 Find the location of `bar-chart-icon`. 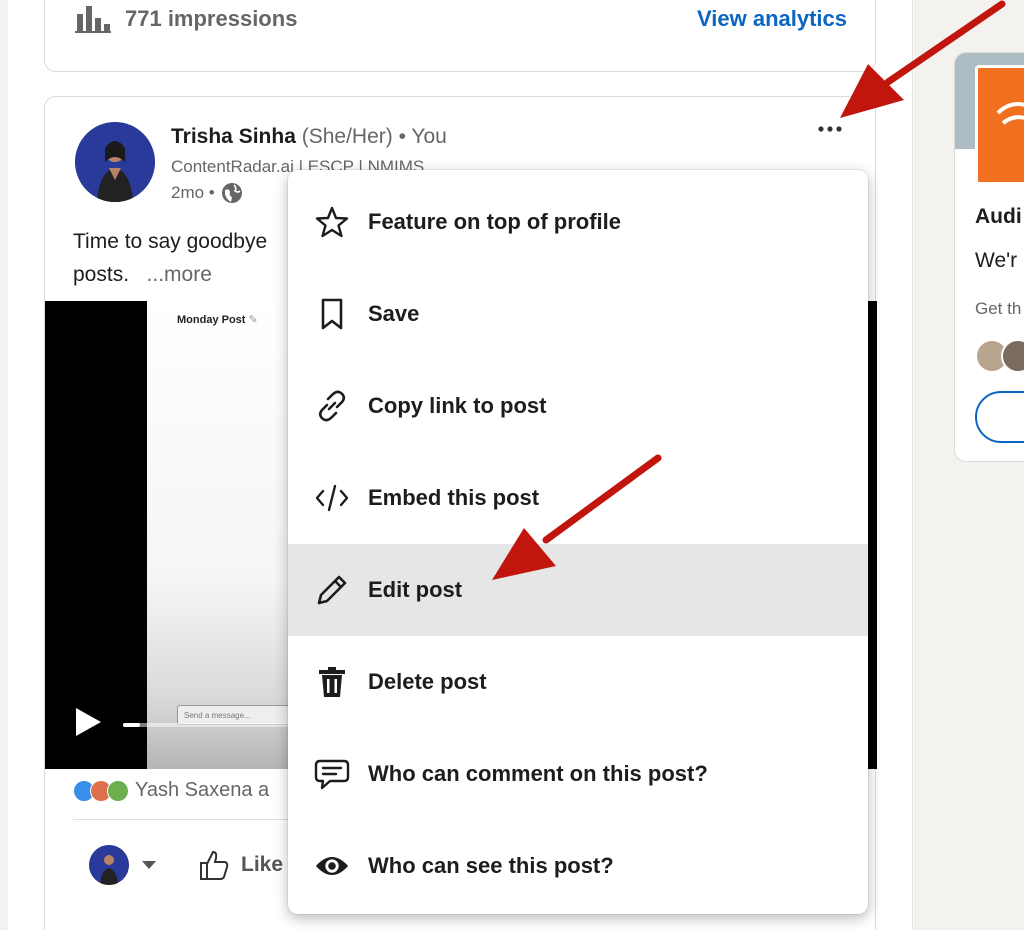

bar-chart-icon is located at coordinates (93, 19).